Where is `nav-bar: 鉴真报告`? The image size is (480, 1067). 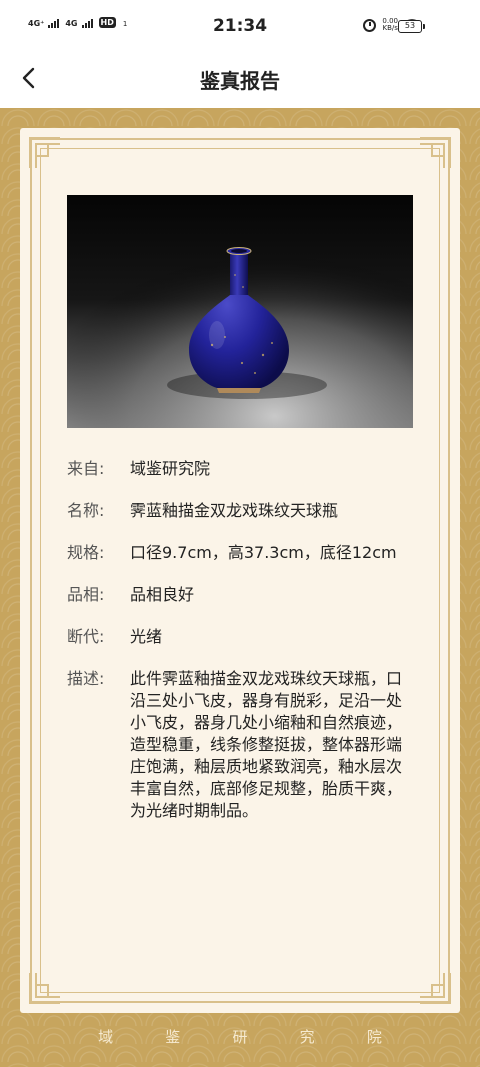
nav-bar: 鉴真报告 is located at coordinates (240, 82).